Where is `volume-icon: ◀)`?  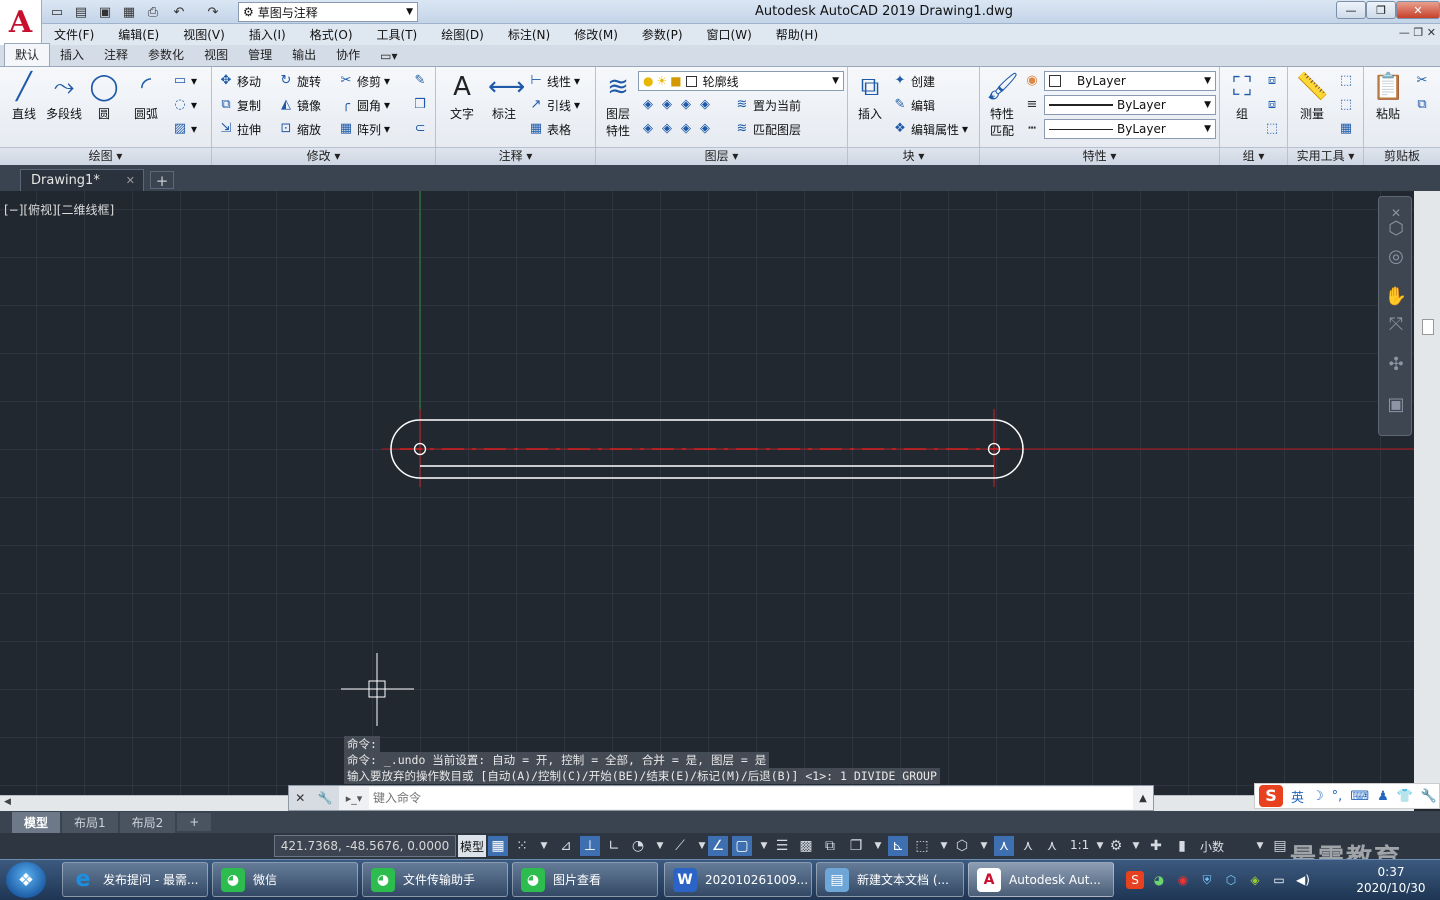 volume-icon: ◀) is located at coordinates (1303, 880).